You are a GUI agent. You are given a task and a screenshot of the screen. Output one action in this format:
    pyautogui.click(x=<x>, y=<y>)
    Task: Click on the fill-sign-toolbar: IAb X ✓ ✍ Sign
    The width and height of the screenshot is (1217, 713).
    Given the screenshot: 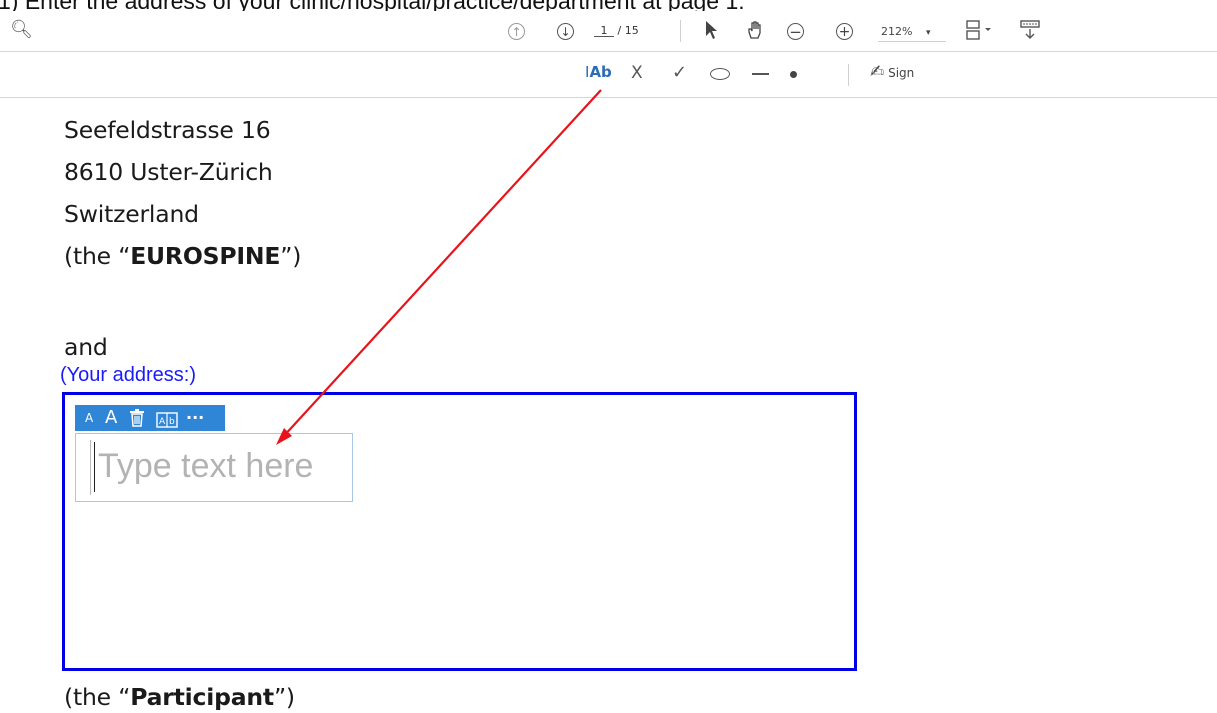 What is the action you would take?
    pyautogui.click(x=608, y=75)
    